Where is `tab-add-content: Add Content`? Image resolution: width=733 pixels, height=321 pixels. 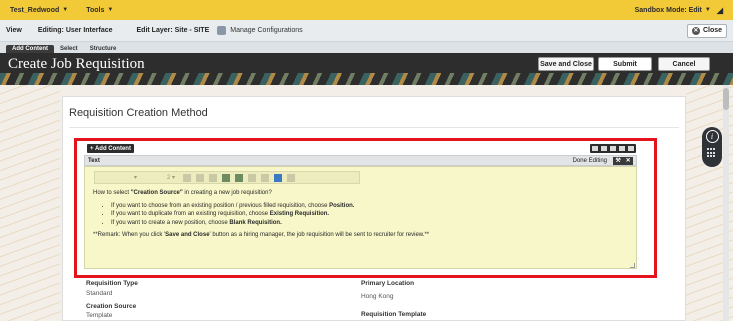 tab-add-content: Add Content is located at coordinates (30, 49).